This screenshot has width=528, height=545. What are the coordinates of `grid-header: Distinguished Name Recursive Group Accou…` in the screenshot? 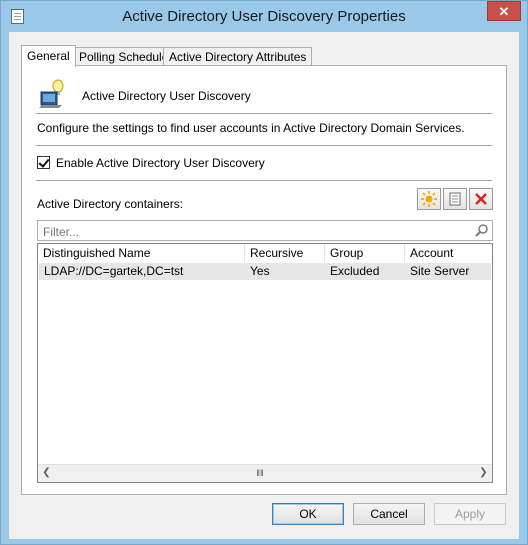 It's located at (265, 253).